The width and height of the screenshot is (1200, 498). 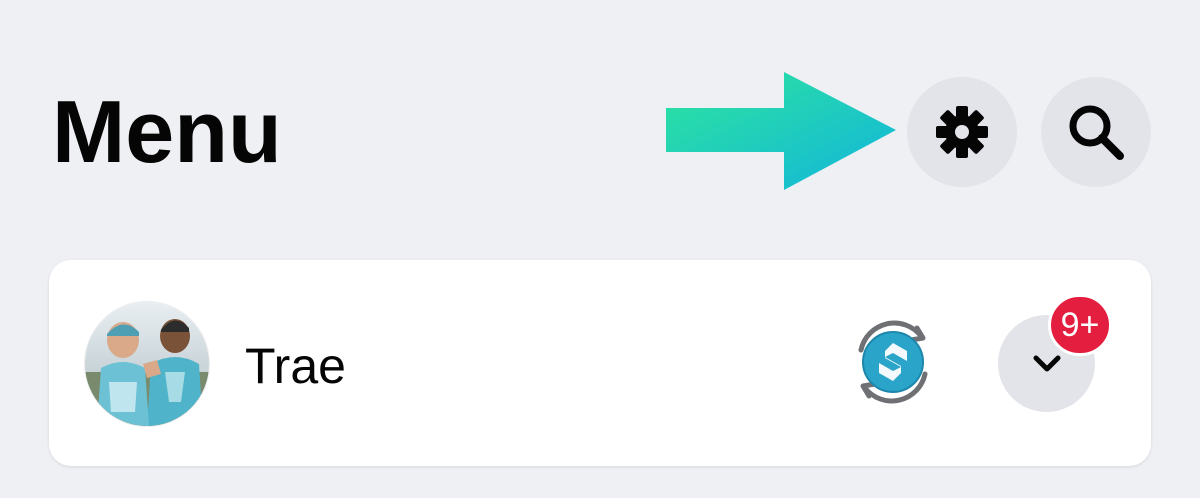 What do you see at coordinates (295, 366) in the screenshot?
I see `profile-name: Trae` at bounding box center [295, 366].